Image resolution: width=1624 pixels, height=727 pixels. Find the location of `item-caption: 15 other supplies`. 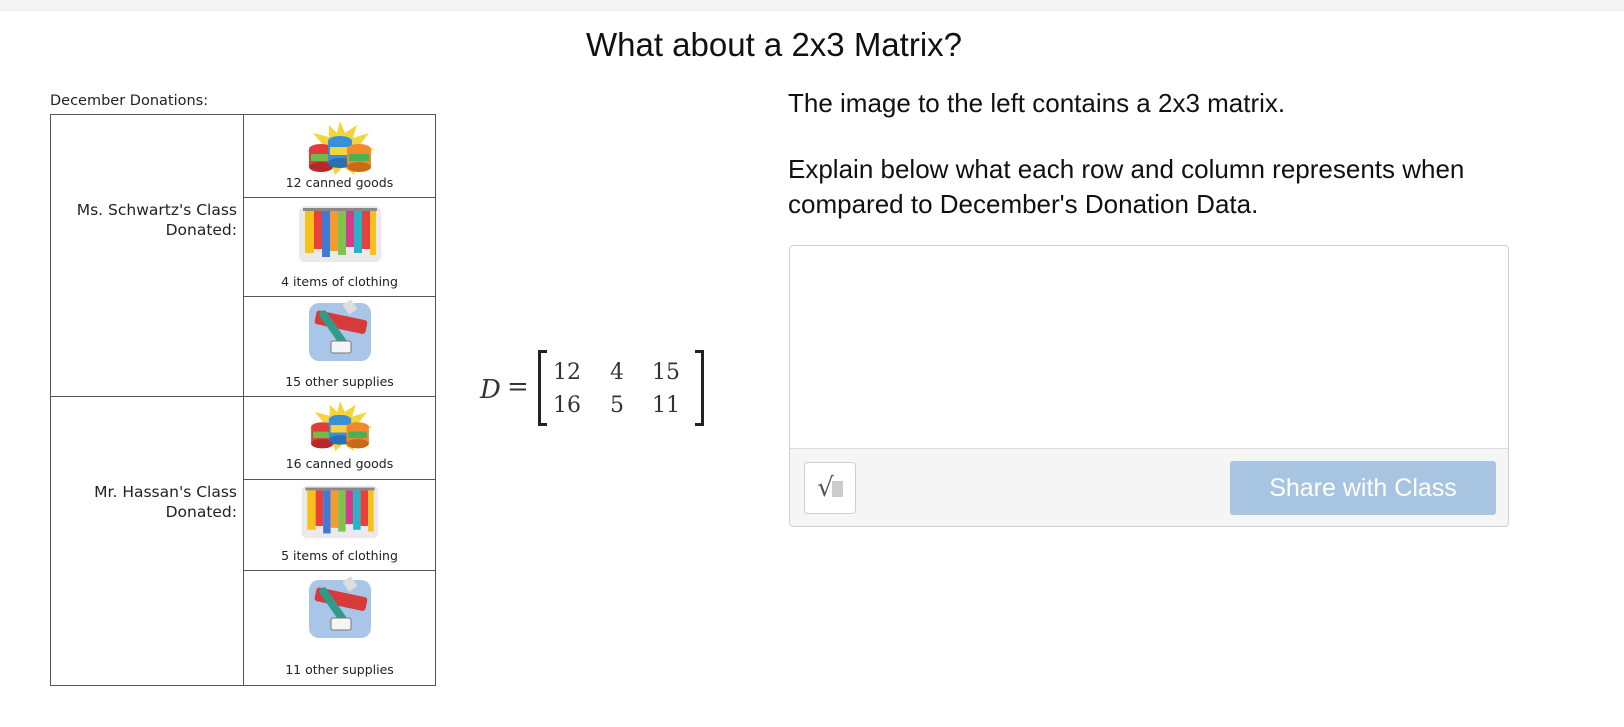

item-caption: 15 other supplies is located at coordinates (339, 381).